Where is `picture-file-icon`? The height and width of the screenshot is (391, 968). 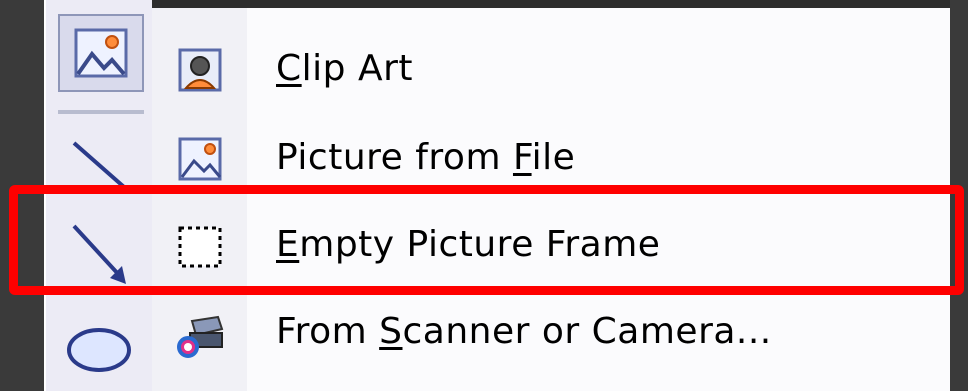
picture-file-icon is located at coordinates (200, 159).